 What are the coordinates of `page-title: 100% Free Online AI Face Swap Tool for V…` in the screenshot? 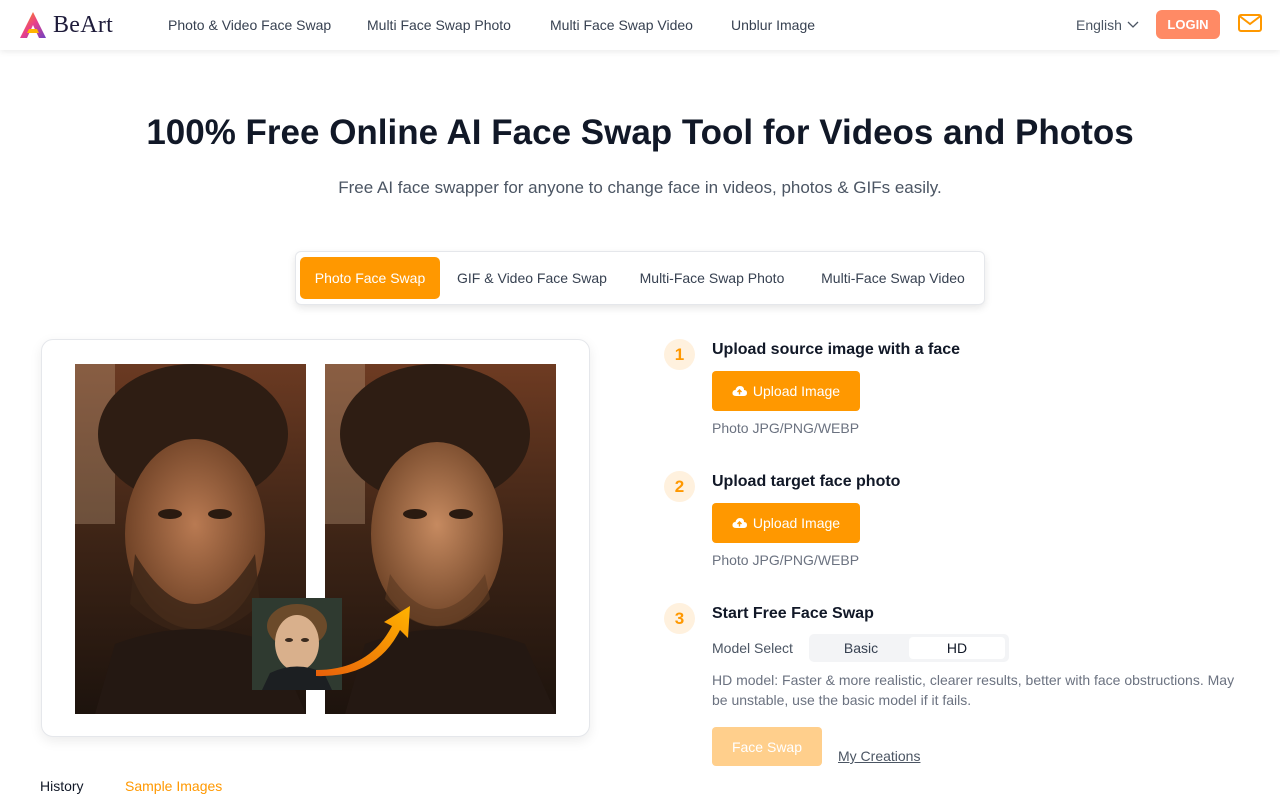 It's located at (640, 132).